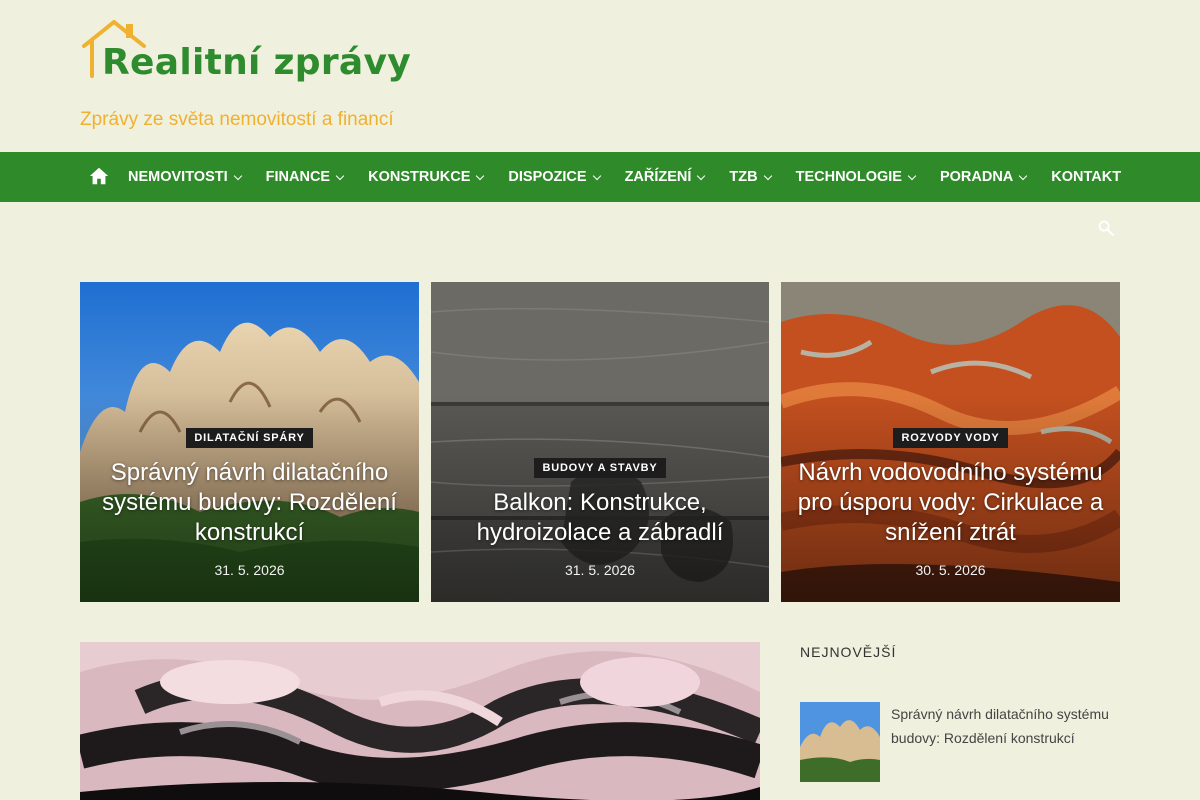 This screenshot has width=1200, height=800. I want to click on sidebar-post-thumbnail, so click(840, 742).